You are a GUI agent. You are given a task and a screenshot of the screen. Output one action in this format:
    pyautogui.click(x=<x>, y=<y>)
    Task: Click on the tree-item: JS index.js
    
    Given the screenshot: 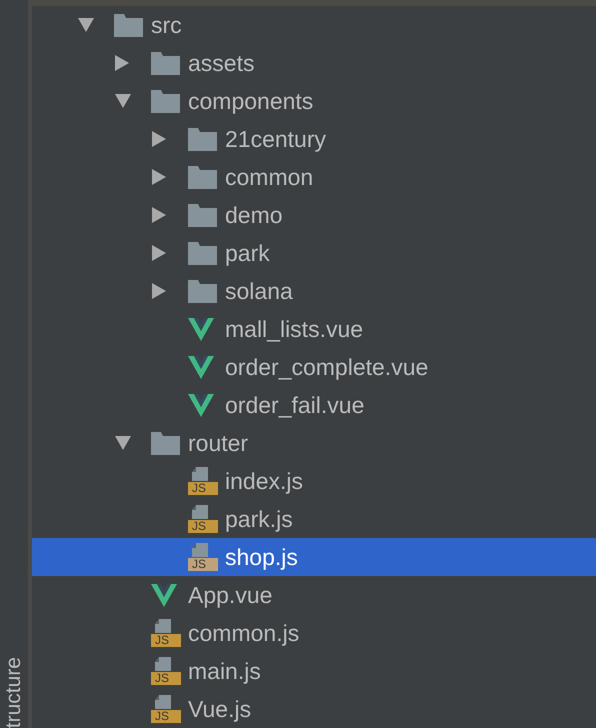 What is the action you would take?
    pyautogui.click(x=314, y=481)
    